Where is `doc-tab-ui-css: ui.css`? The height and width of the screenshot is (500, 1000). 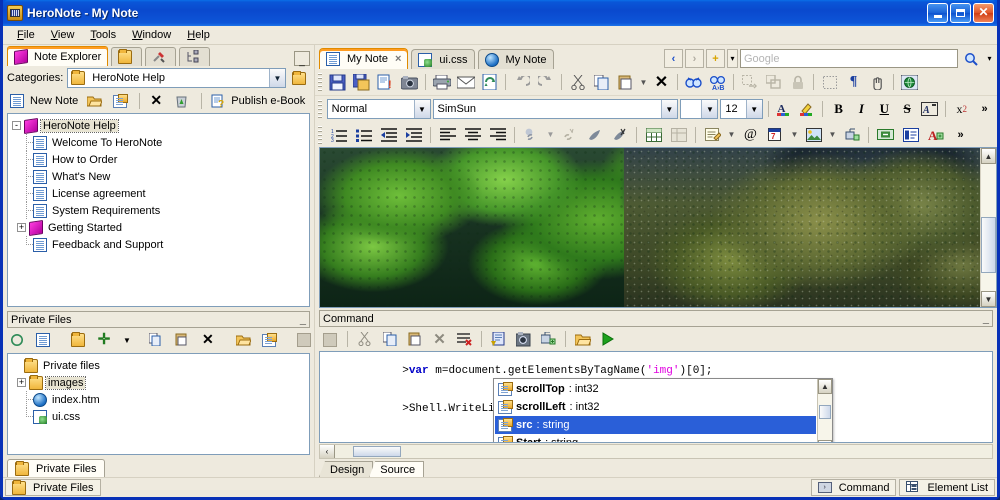
doc-tab-ui-css: ui.css is located at coordinates (443, 59).